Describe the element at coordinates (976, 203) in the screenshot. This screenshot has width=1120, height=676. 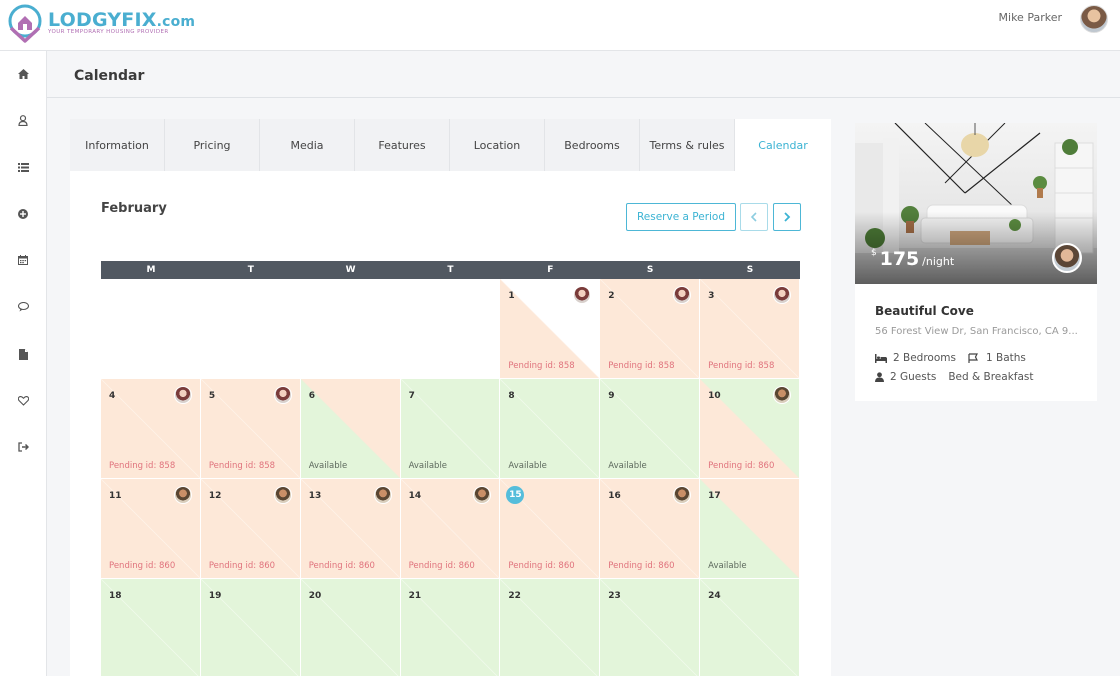
I see `listing-photo: $ 175 /night` at that location.